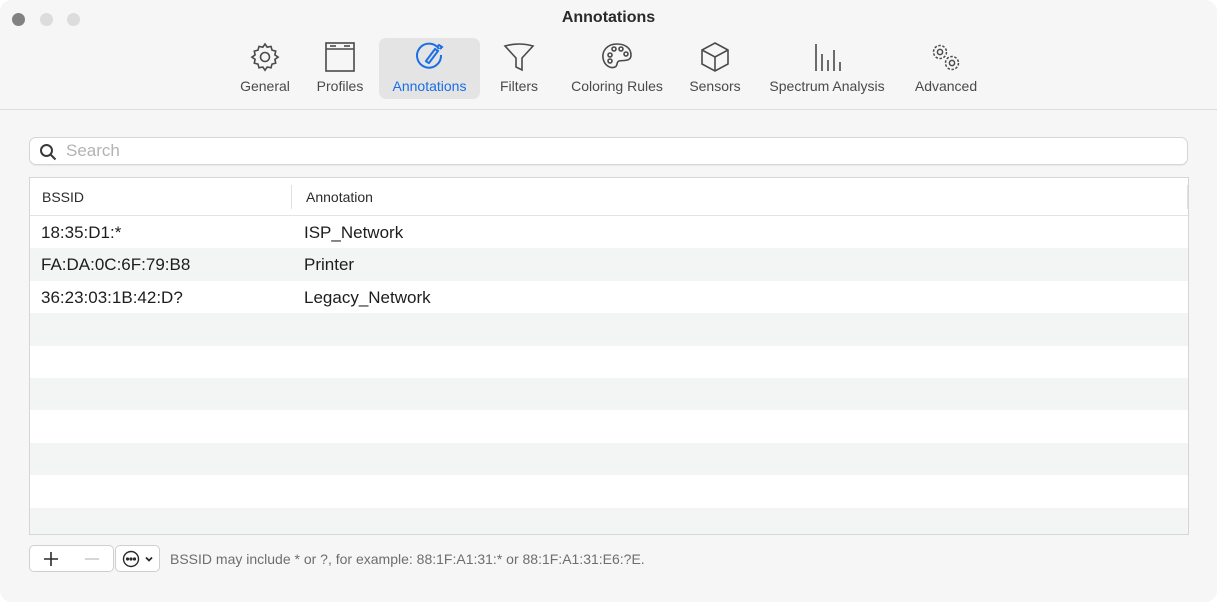 This screenshot has width=1217, height=602. What do you see at coordinates (265, 86) in the screenshot?
I see `tab-general-label: General` at bounding box center [265, 86].